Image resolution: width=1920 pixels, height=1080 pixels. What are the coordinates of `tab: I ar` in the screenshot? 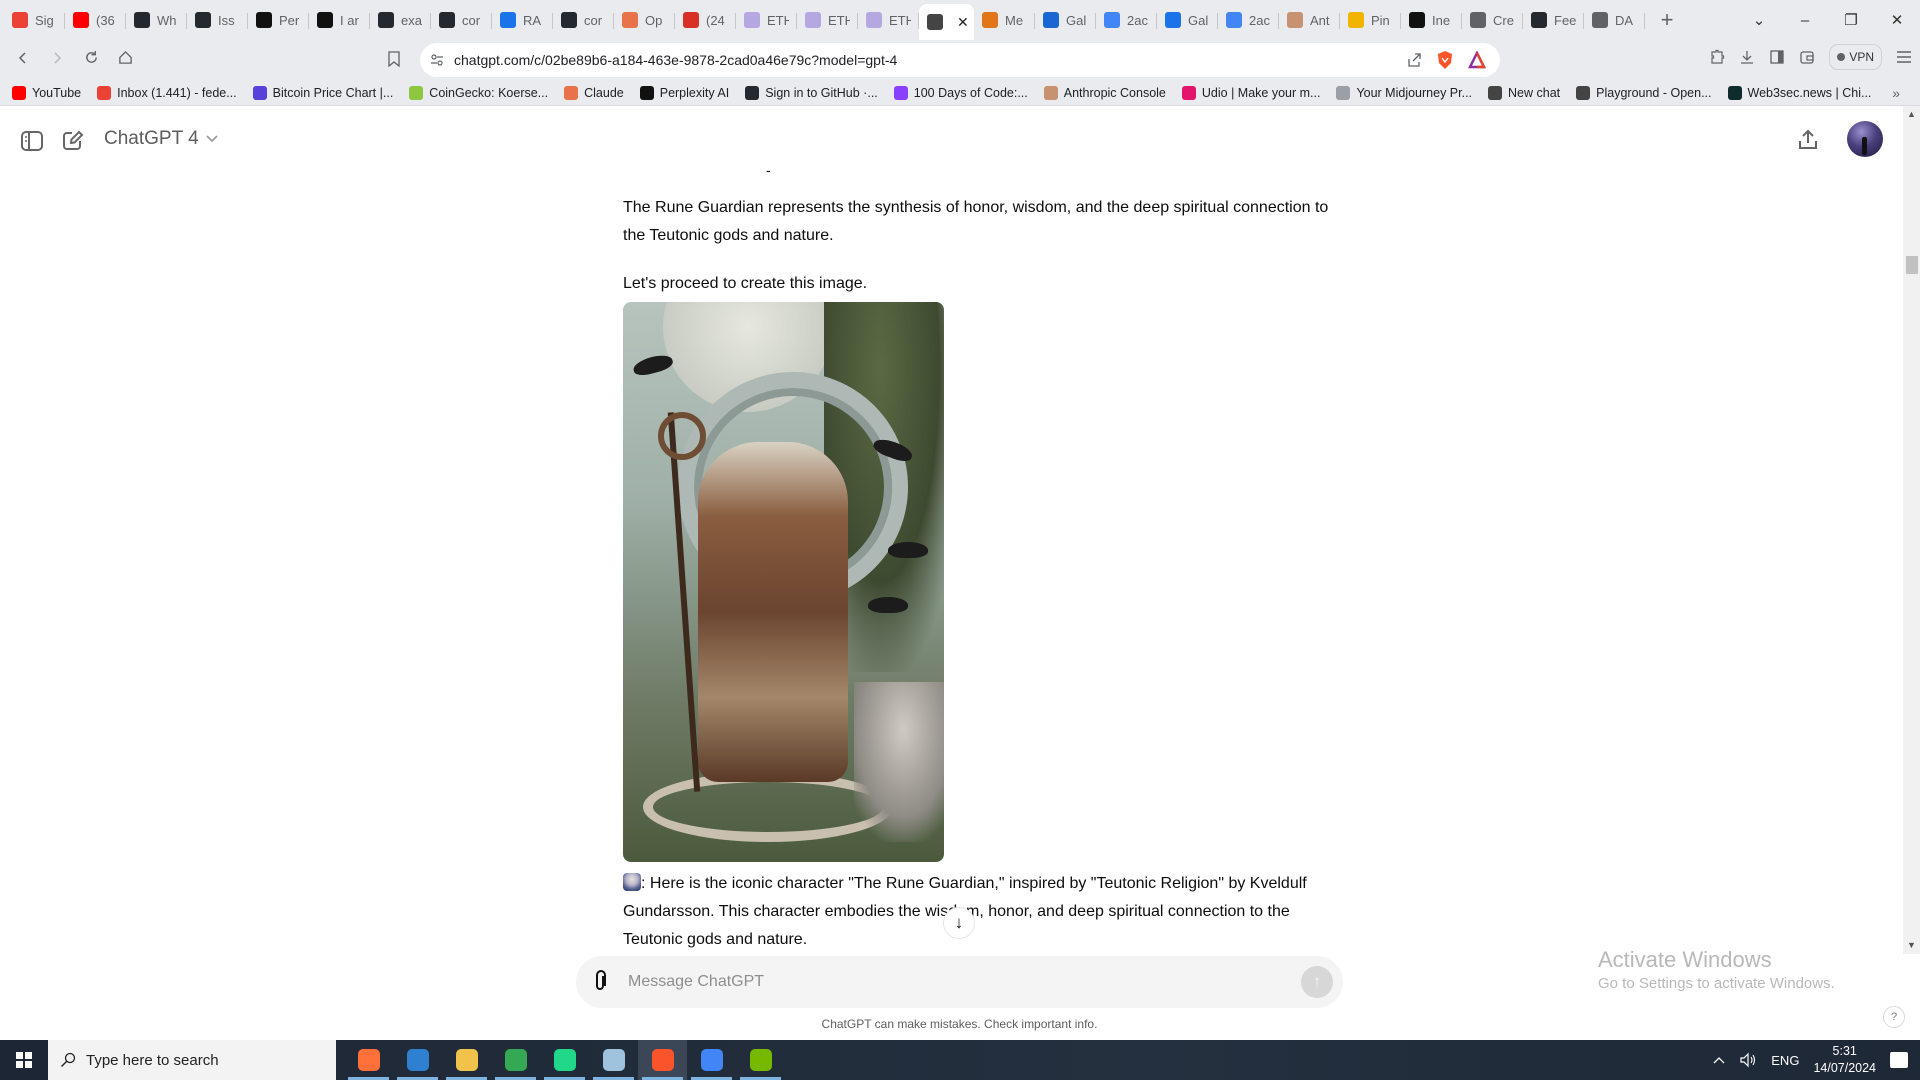 It's located at (339, 20).